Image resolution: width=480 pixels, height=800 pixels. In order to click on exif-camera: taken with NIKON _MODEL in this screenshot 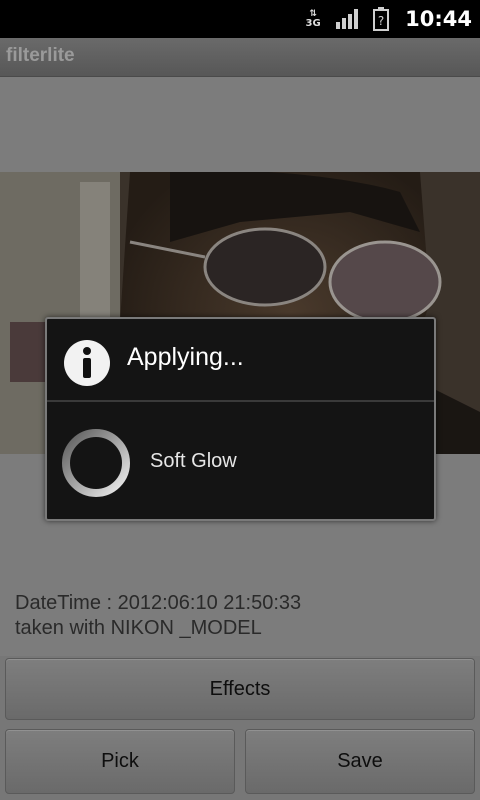, I will do `click(138, 628)`.